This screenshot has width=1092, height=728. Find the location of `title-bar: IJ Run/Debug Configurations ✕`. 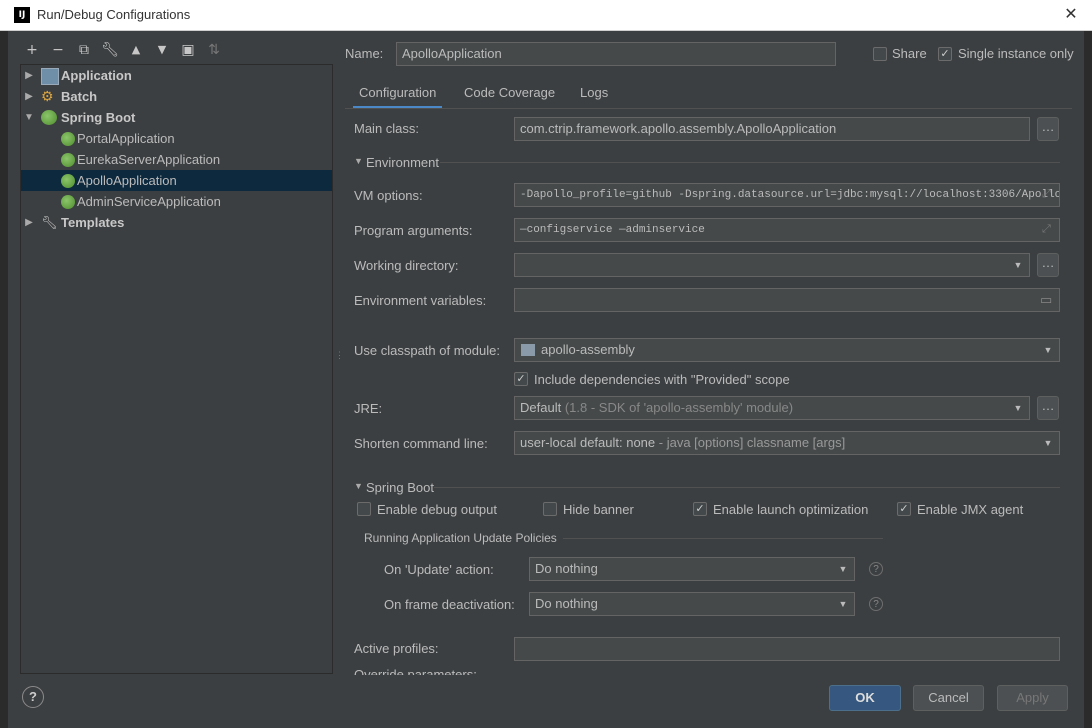

title-bar: IJ Run/Debug Configurations ✕ is located at coordinates (546, 15).